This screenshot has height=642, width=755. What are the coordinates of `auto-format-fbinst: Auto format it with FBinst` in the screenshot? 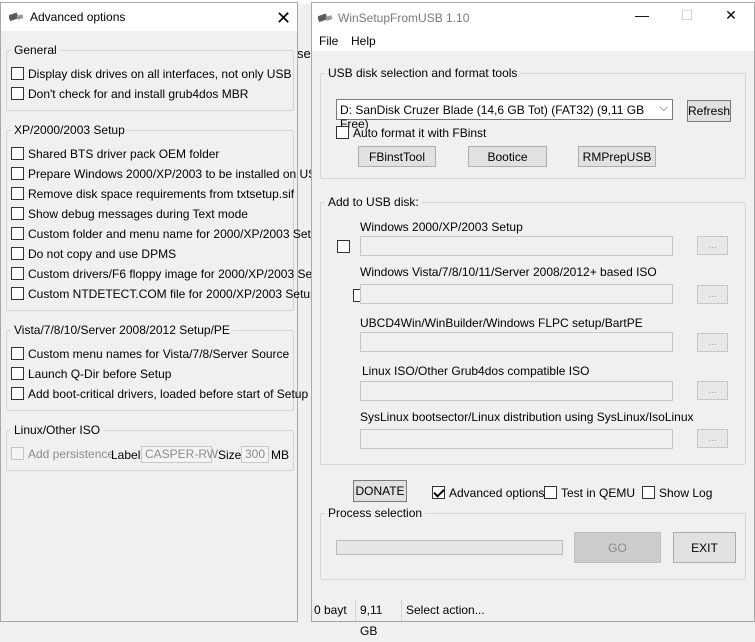 It's located at (411, 132).